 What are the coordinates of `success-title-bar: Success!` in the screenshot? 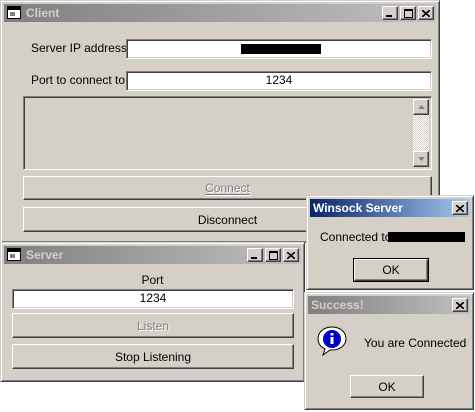 It's located at (389, 305).